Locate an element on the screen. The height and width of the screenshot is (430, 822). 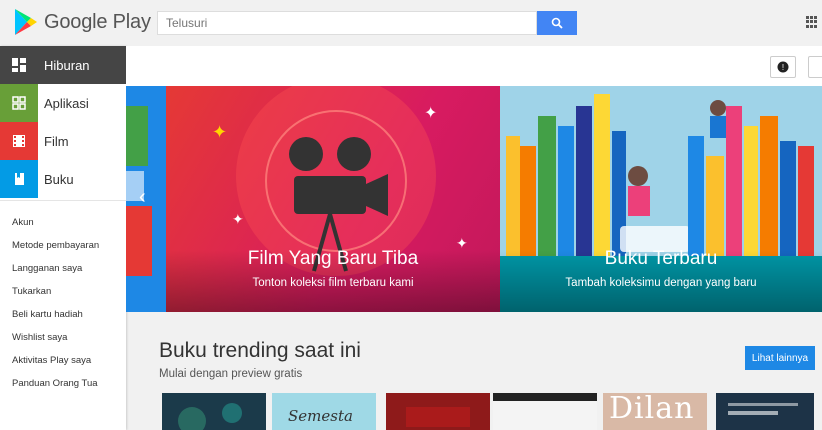
sidebar-item-label: Buku is located at coordinates (59, 179).